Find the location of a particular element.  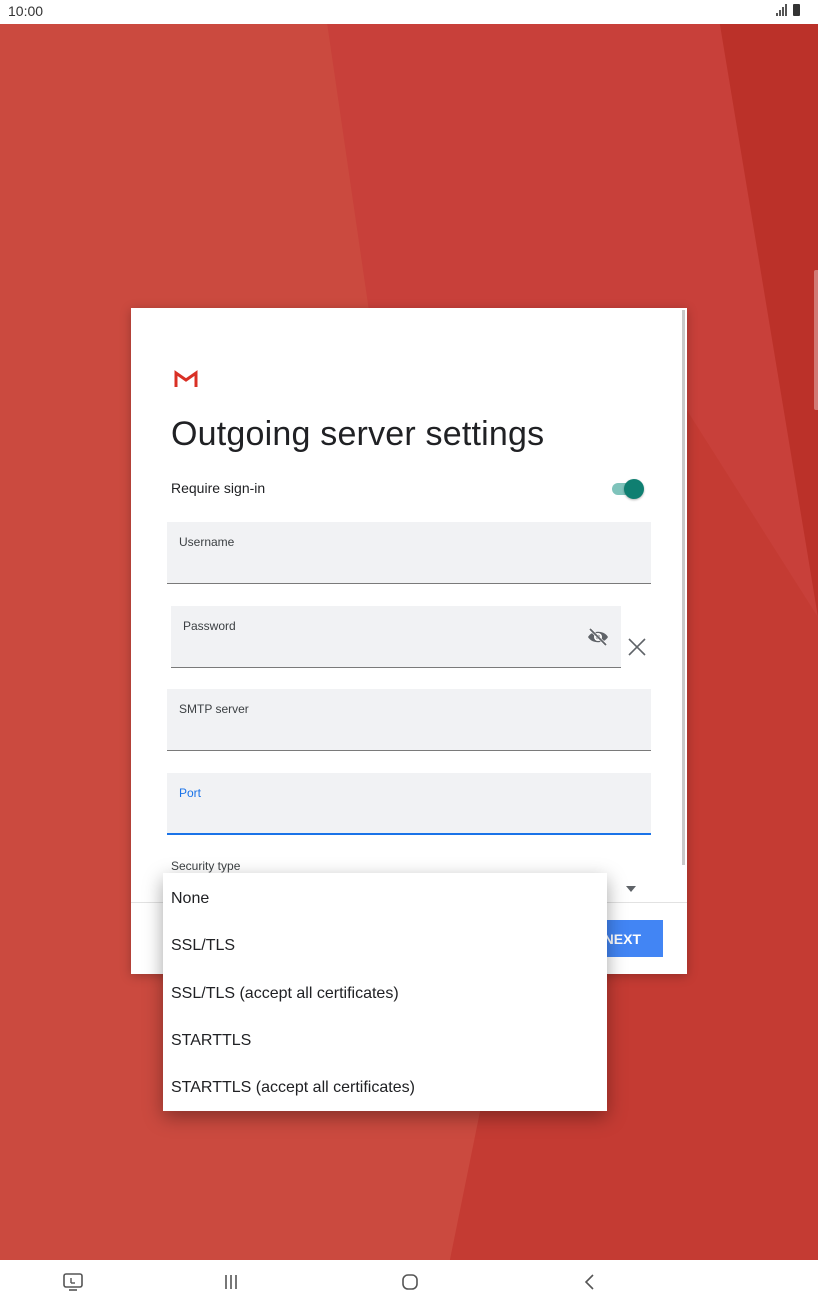

smtp-server-field: SMTP server is located at coordinates (409, 720).